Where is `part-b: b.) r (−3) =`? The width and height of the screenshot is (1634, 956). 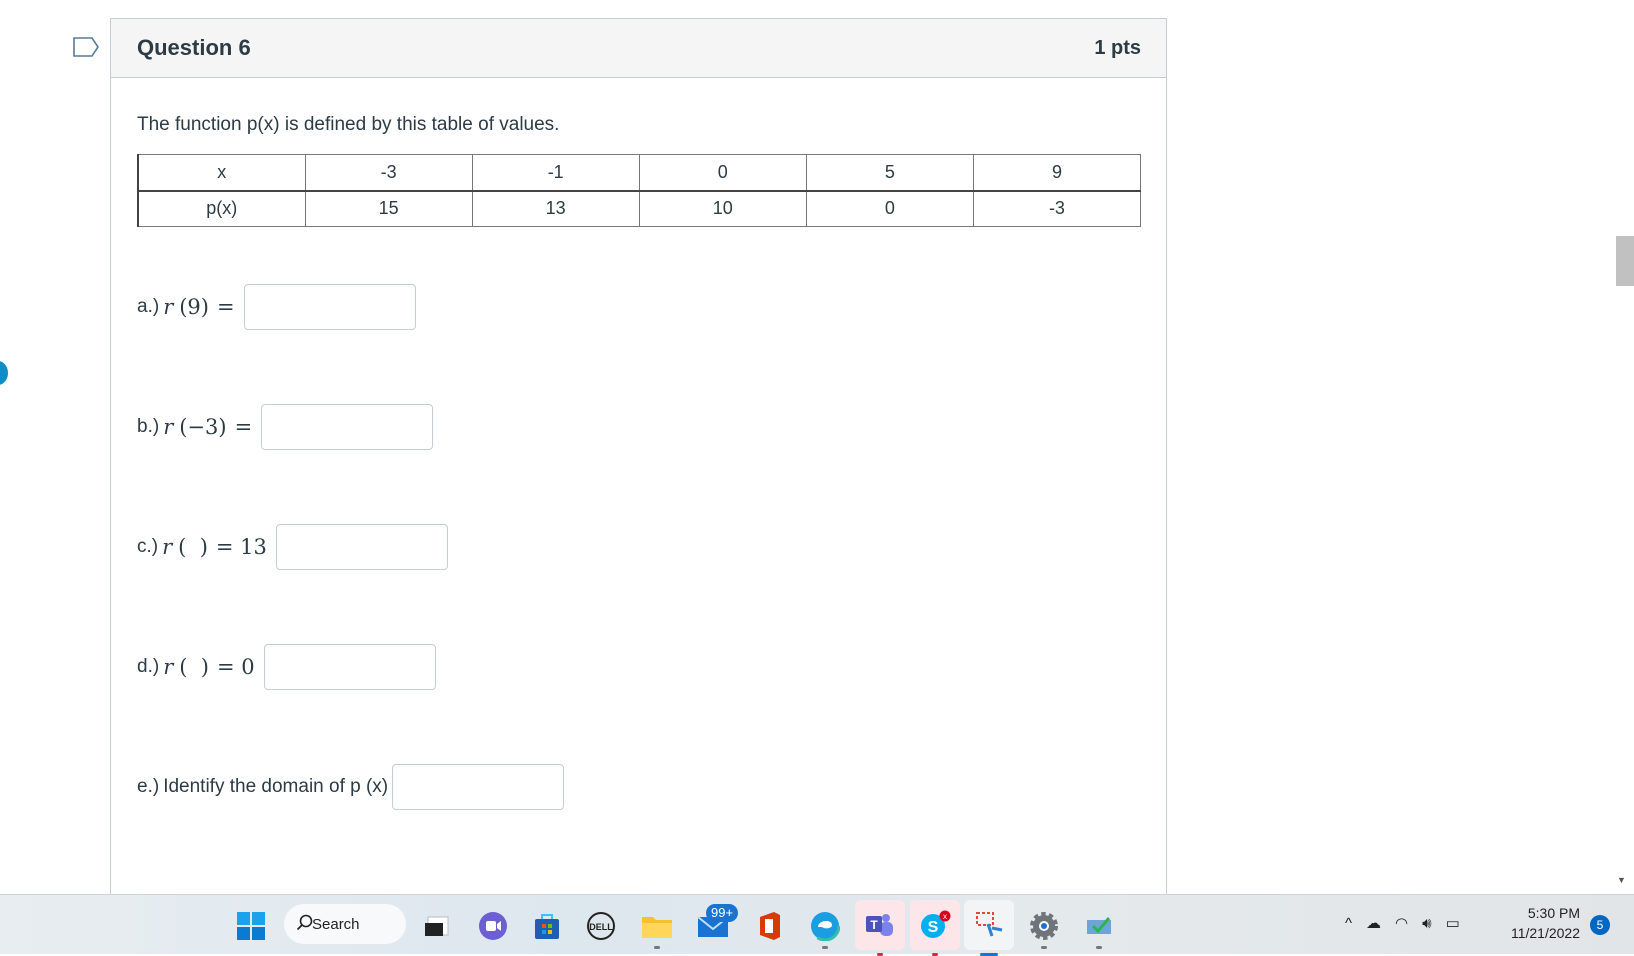 part-b: b.) r (−3) = is located at coordinates (285, 427).